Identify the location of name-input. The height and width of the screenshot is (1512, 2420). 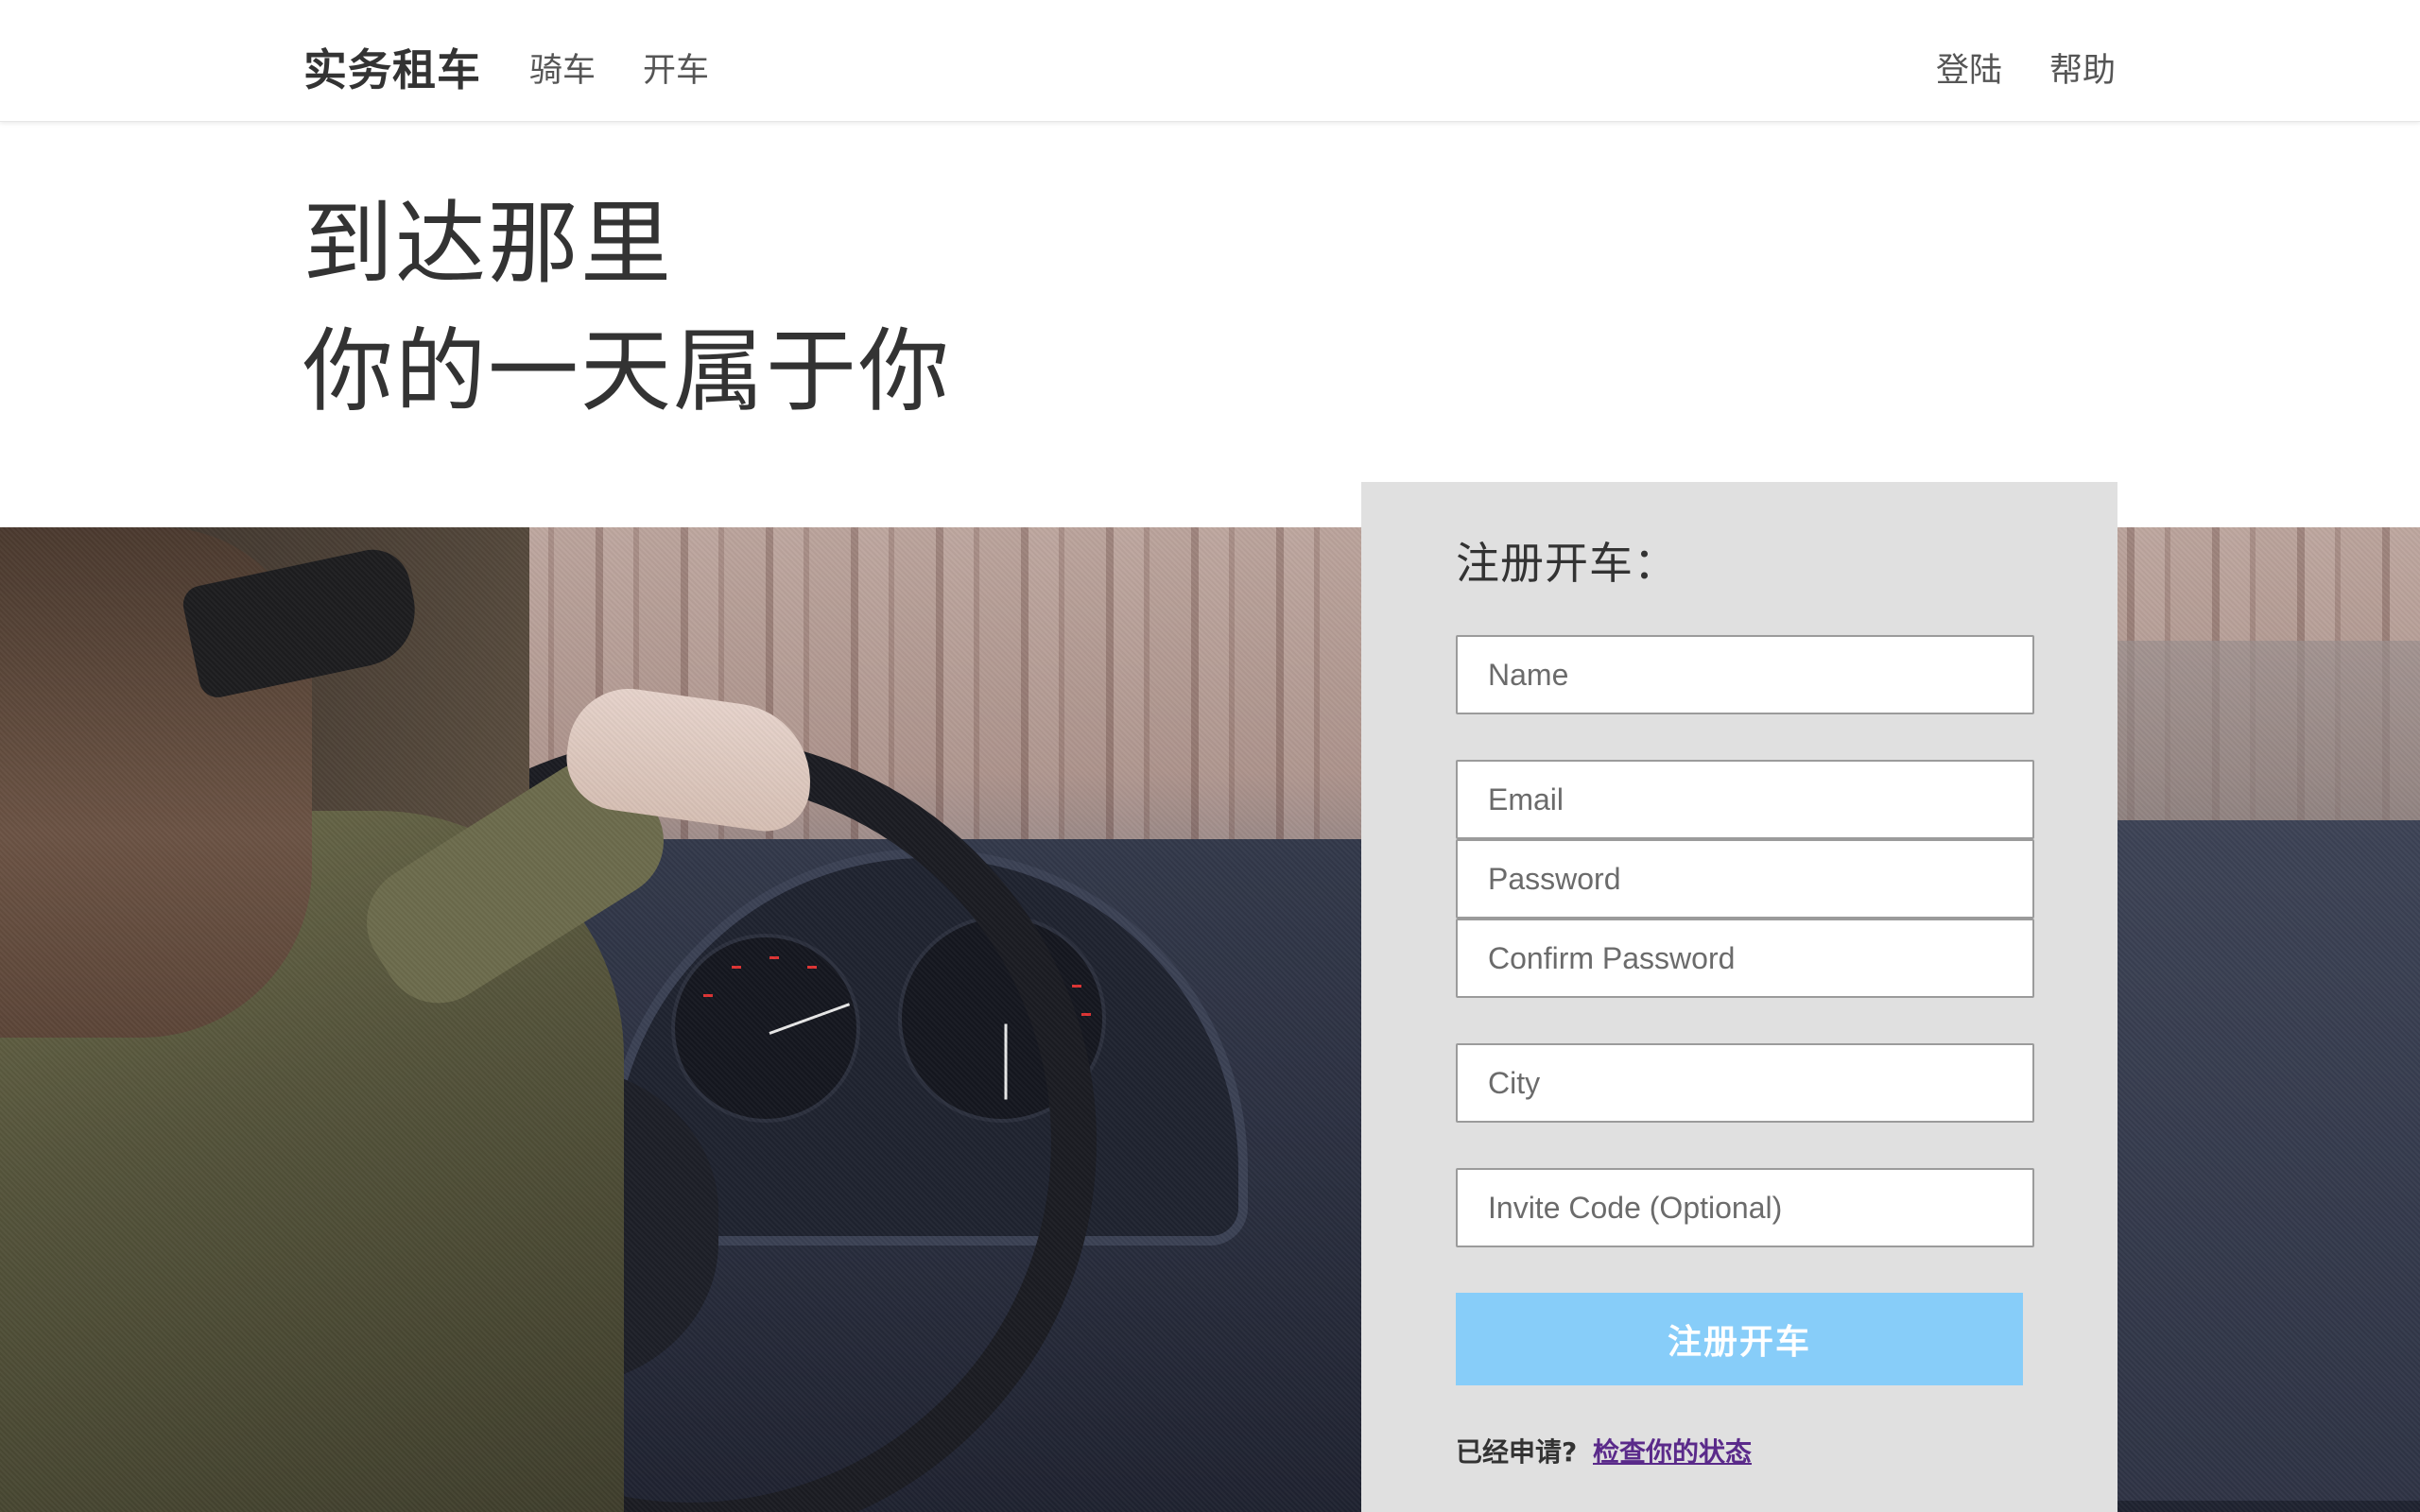
(1745, 674).